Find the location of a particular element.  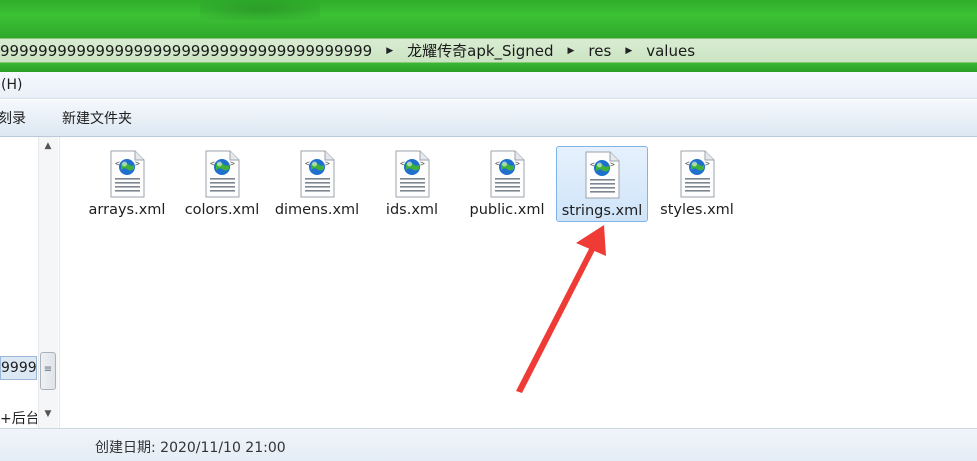

file-item: < > dimens.xml is located at coordinates (317, 184).